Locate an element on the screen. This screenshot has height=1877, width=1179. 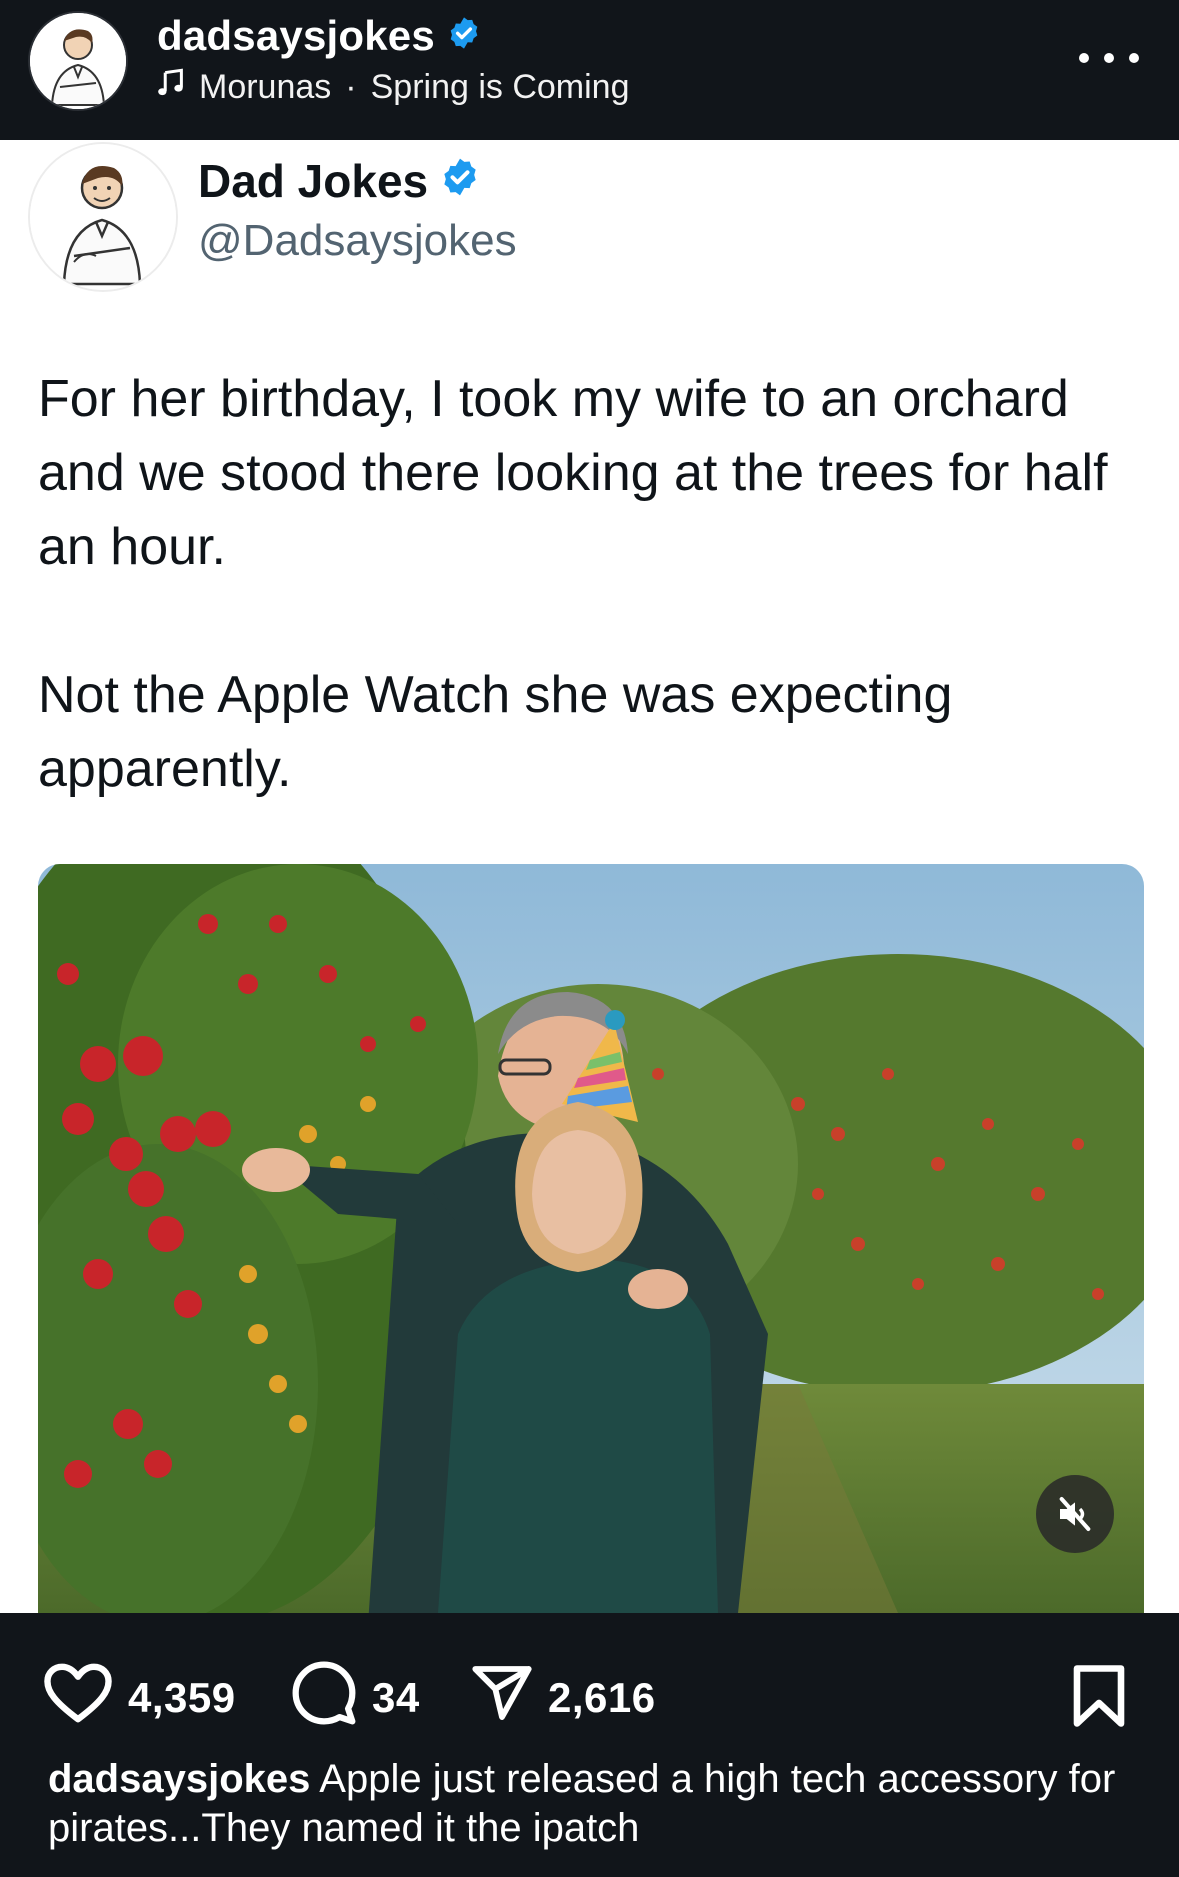
avatar is located at coordinates (78, 61).